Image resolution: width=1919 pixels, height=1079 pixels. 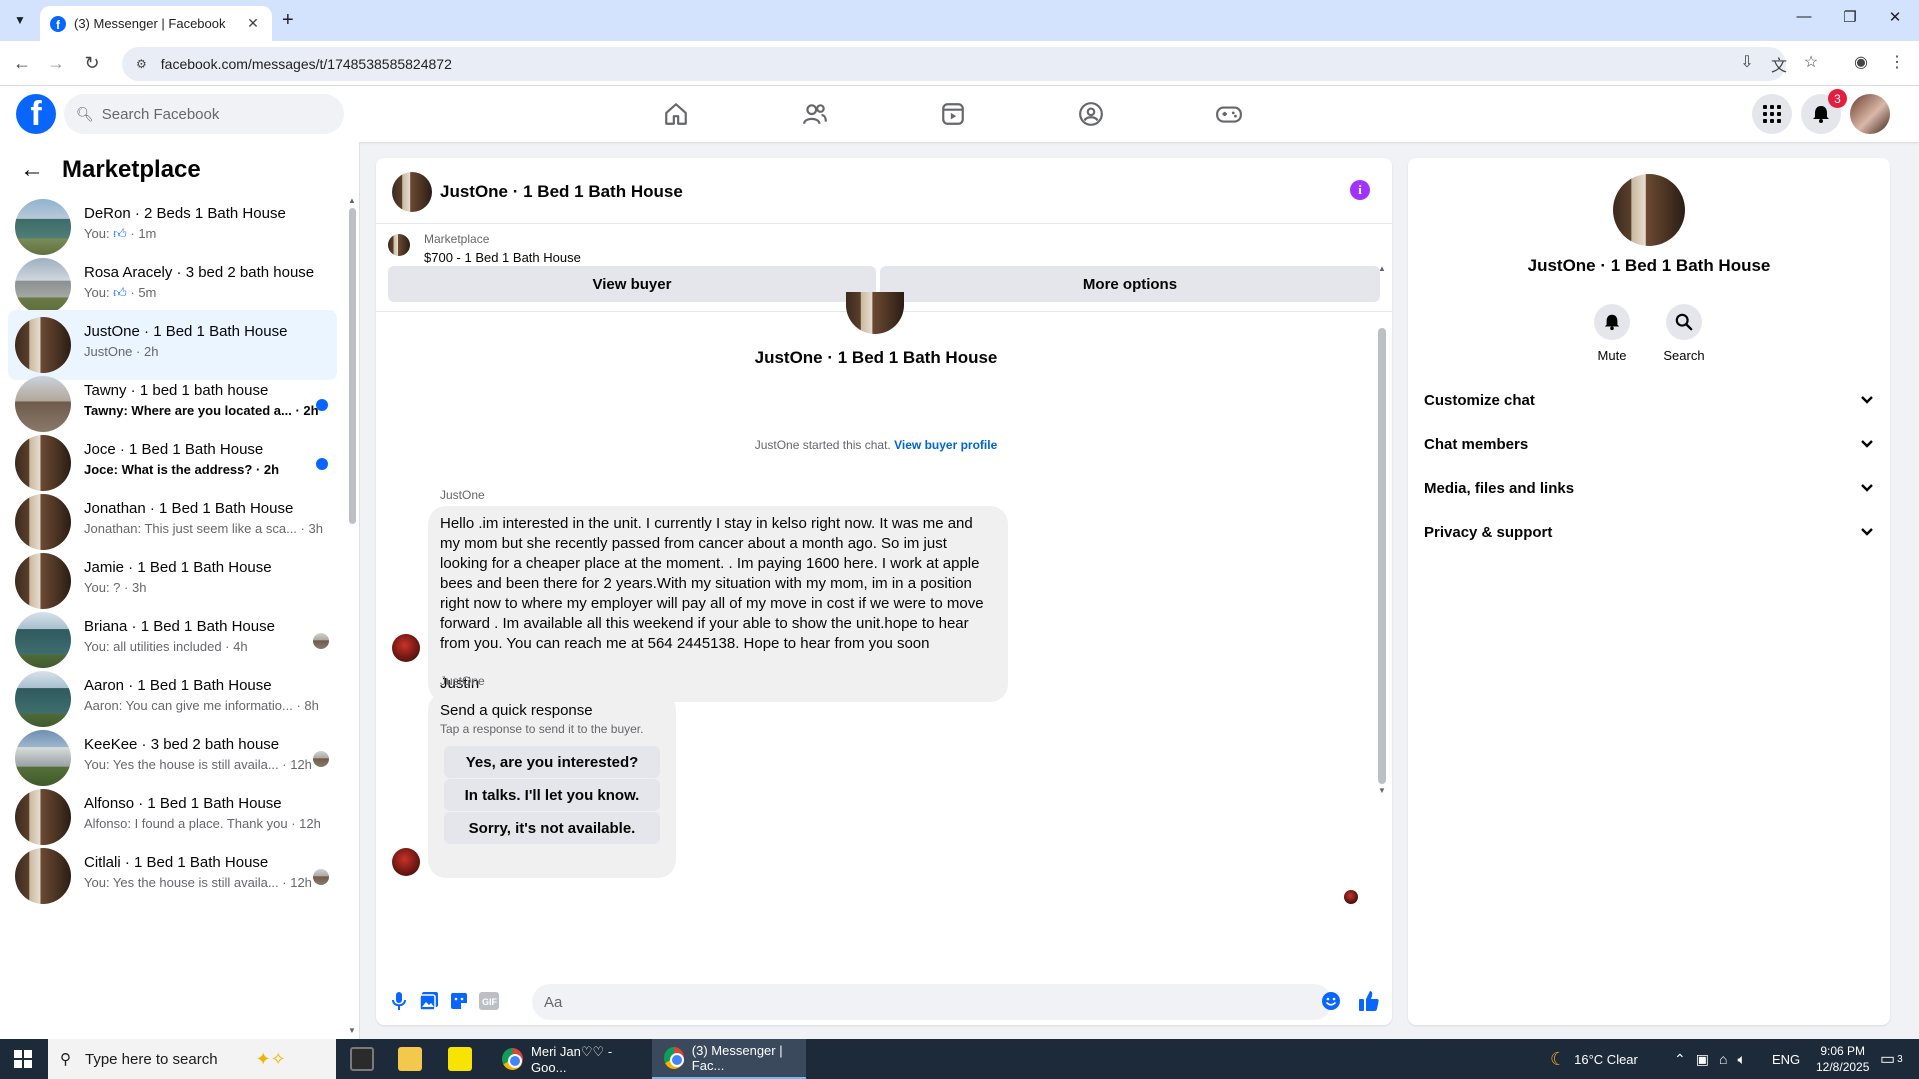 What do you see at coordinates (1747, 62) in the screenshot?
I see `install-app-icon: ⇩` at bounding box center [1747, 62].